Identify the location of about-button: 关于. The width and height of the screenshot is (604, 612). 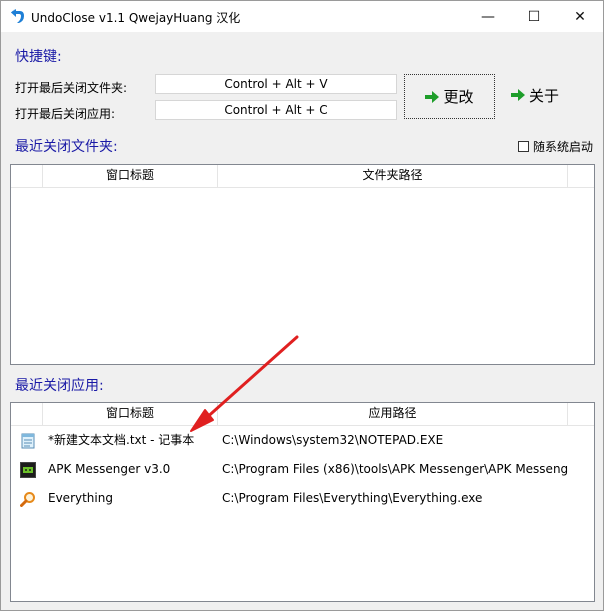
(535, 95).